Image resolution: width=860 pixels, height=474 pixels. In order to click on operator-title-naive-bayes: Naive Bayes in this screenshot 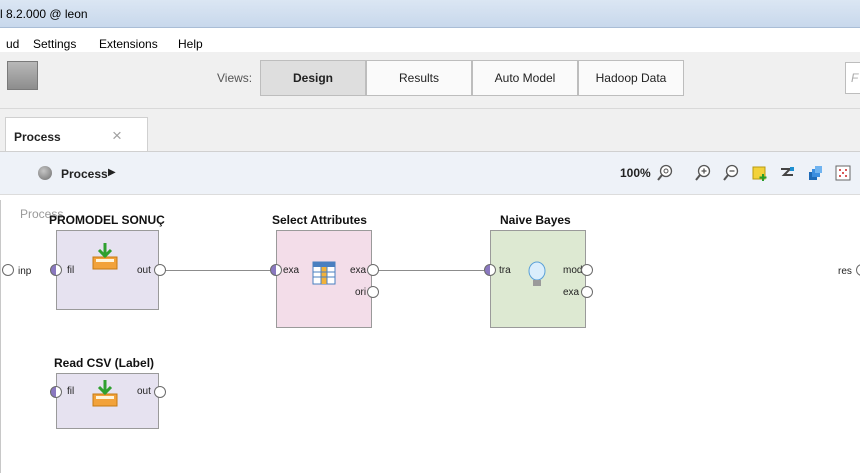, I will do `click(535, 220)`.